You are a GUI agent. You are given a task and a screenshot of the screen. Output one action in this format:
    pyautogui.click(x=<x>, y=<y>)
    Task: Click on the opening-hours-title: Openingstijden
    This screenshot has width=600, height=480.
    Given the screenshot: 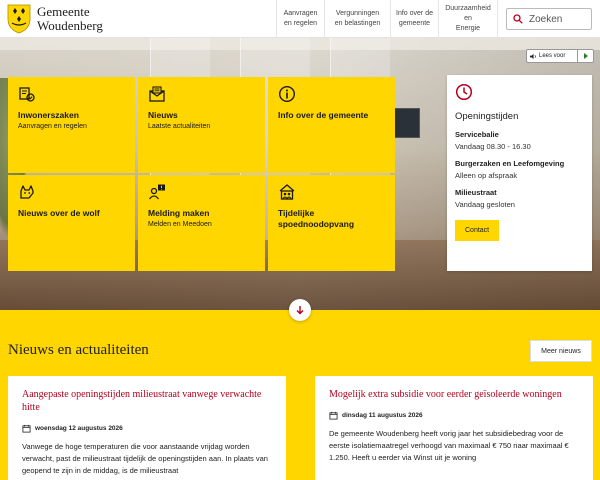 What is the action you would take?
    pyautogui.click(x=487, y=116)
    